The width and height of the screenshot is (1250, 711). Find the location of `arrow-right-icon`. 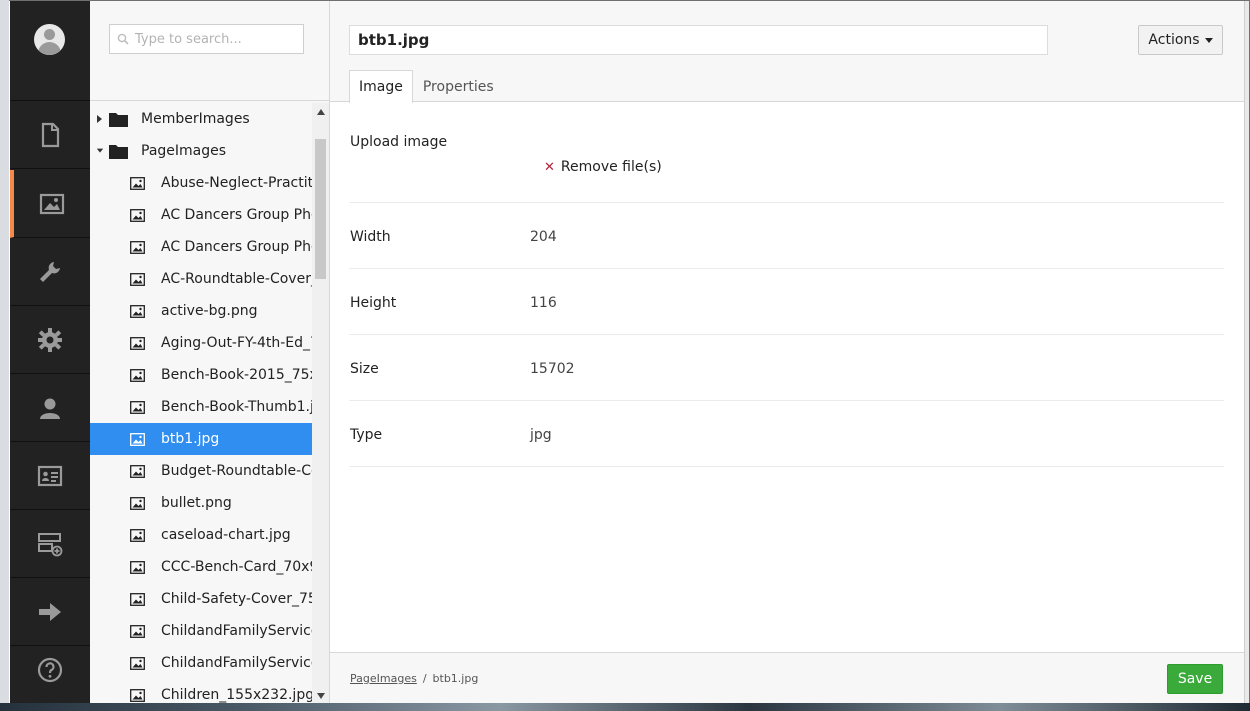

arrow-right-icon is located at coordinates (50, 611).